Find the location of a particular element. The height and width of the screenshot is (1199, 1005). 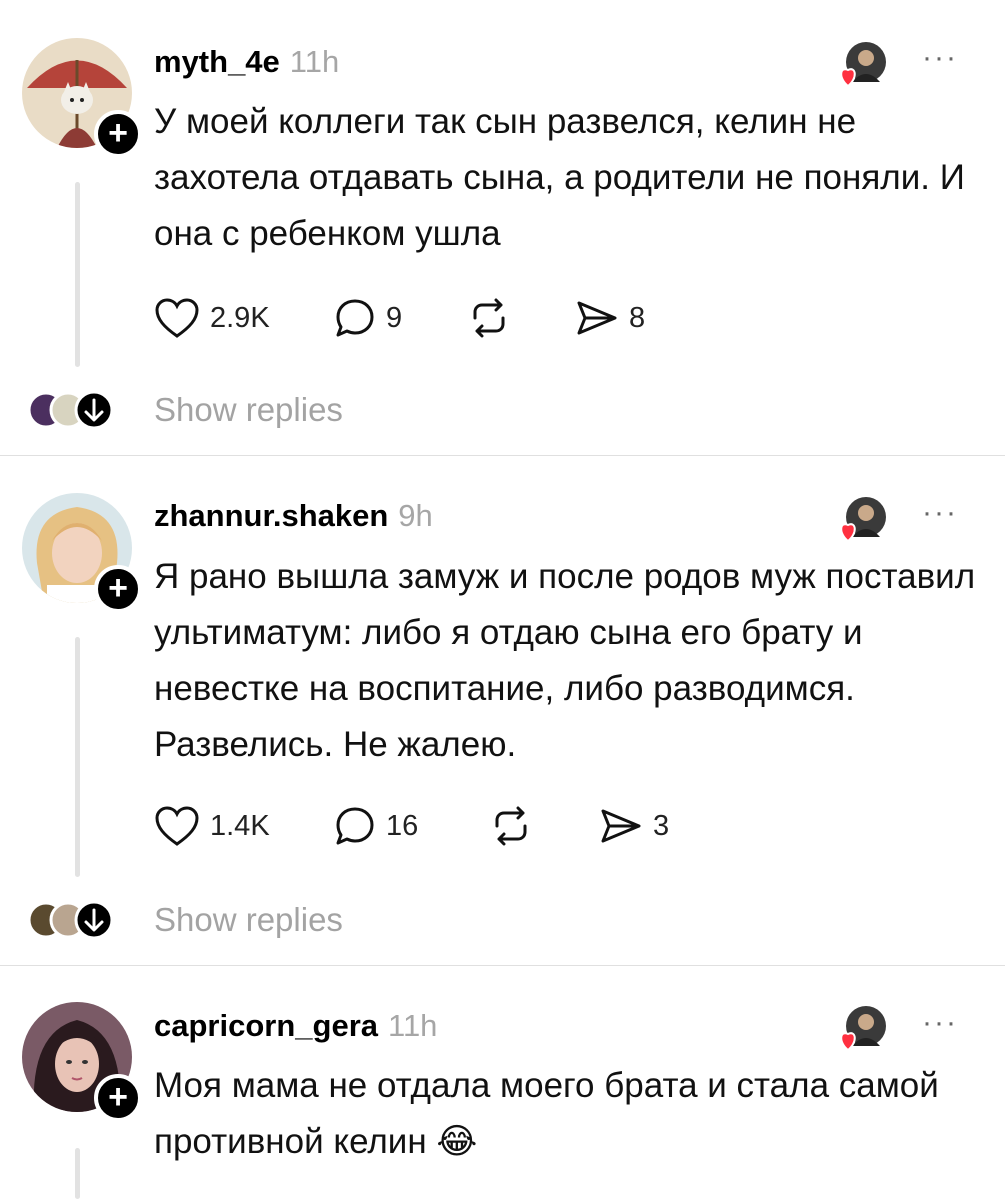

comment-count: 16 is located at coordinates (402, 825).